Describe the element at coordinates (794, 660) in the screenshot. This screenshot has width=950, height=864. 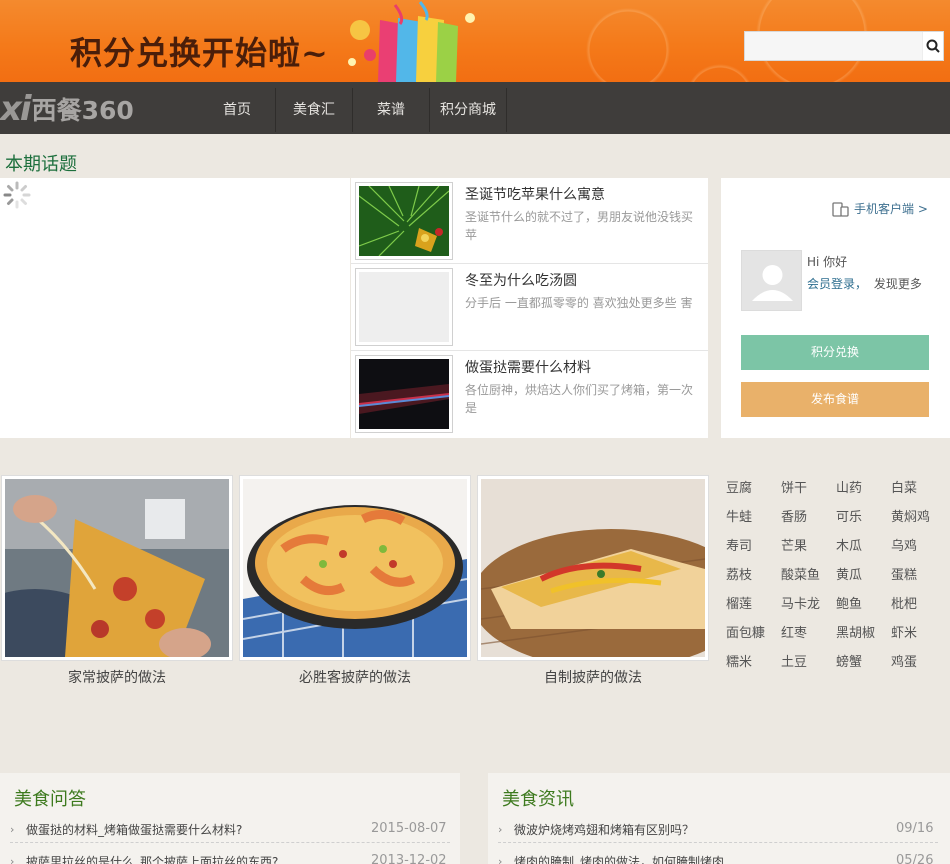
I see `food-tag: 土豆` at that location.